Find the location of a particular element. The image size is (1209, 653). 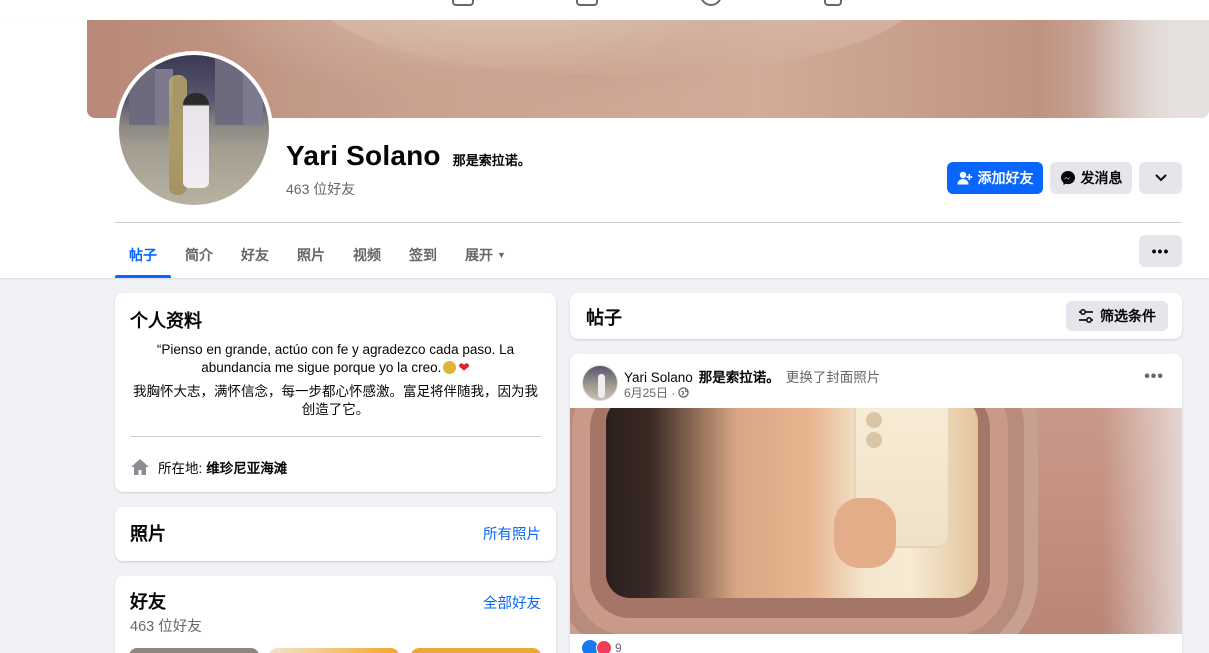

location-value: 维珍尼亚海滩 is located at coordinates (246, 467).